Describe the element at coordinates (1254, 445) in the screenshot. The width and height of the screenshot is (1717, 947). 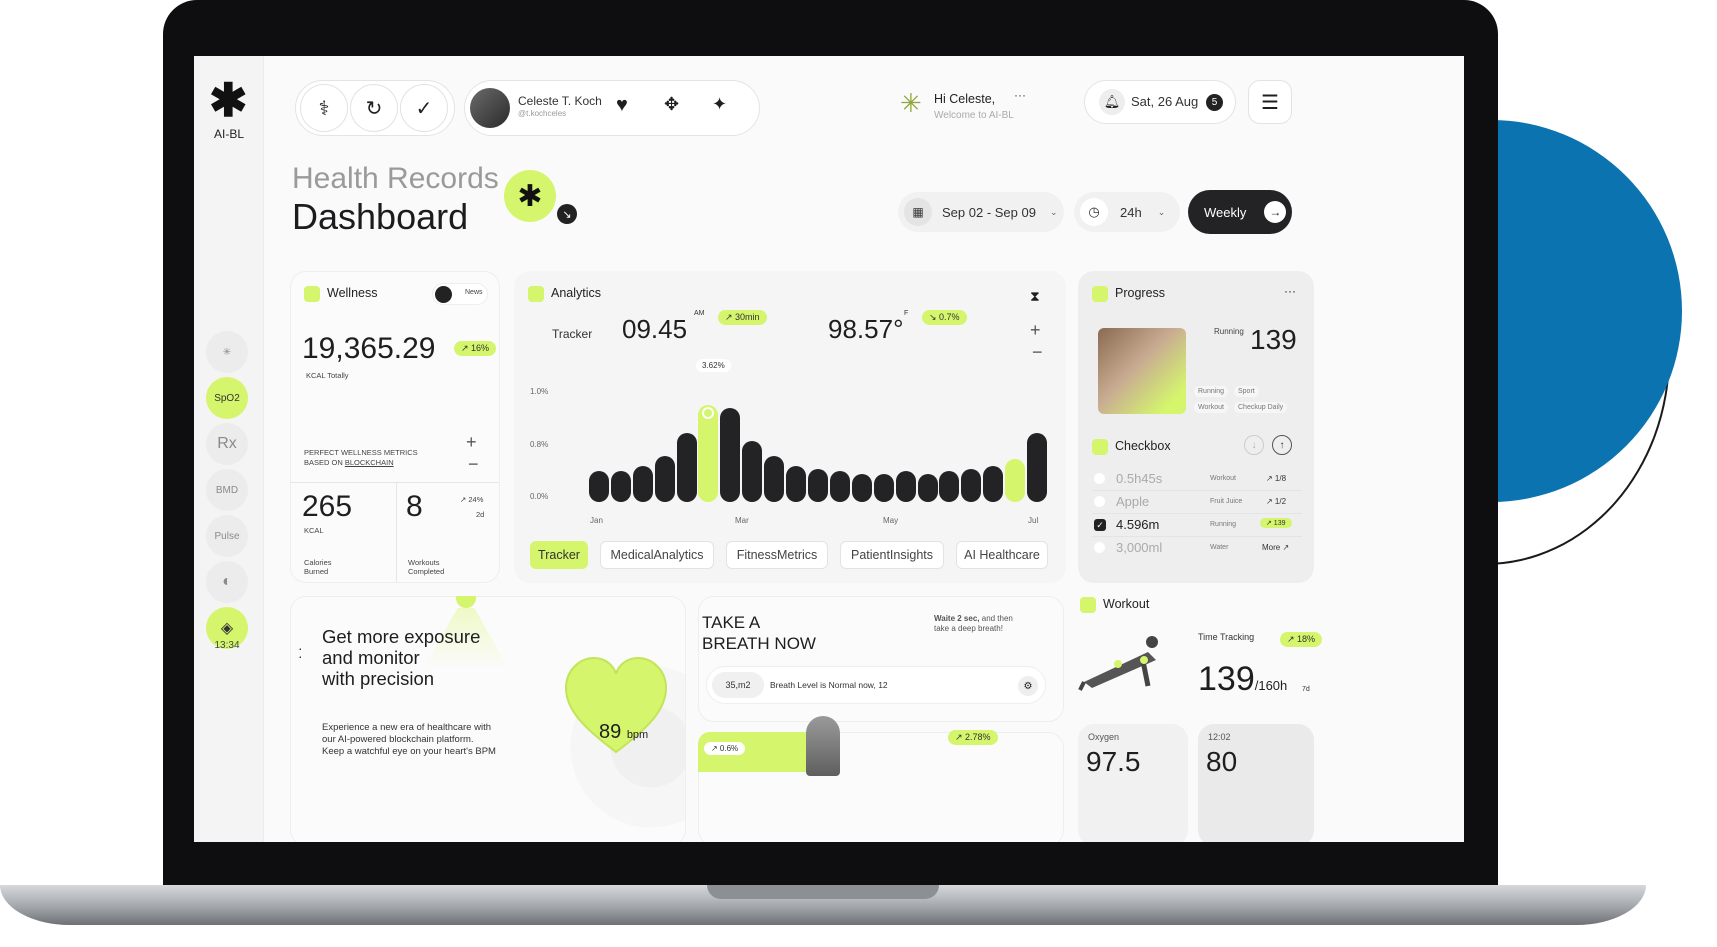
I see `sort-down-icon: ↓` at that location.